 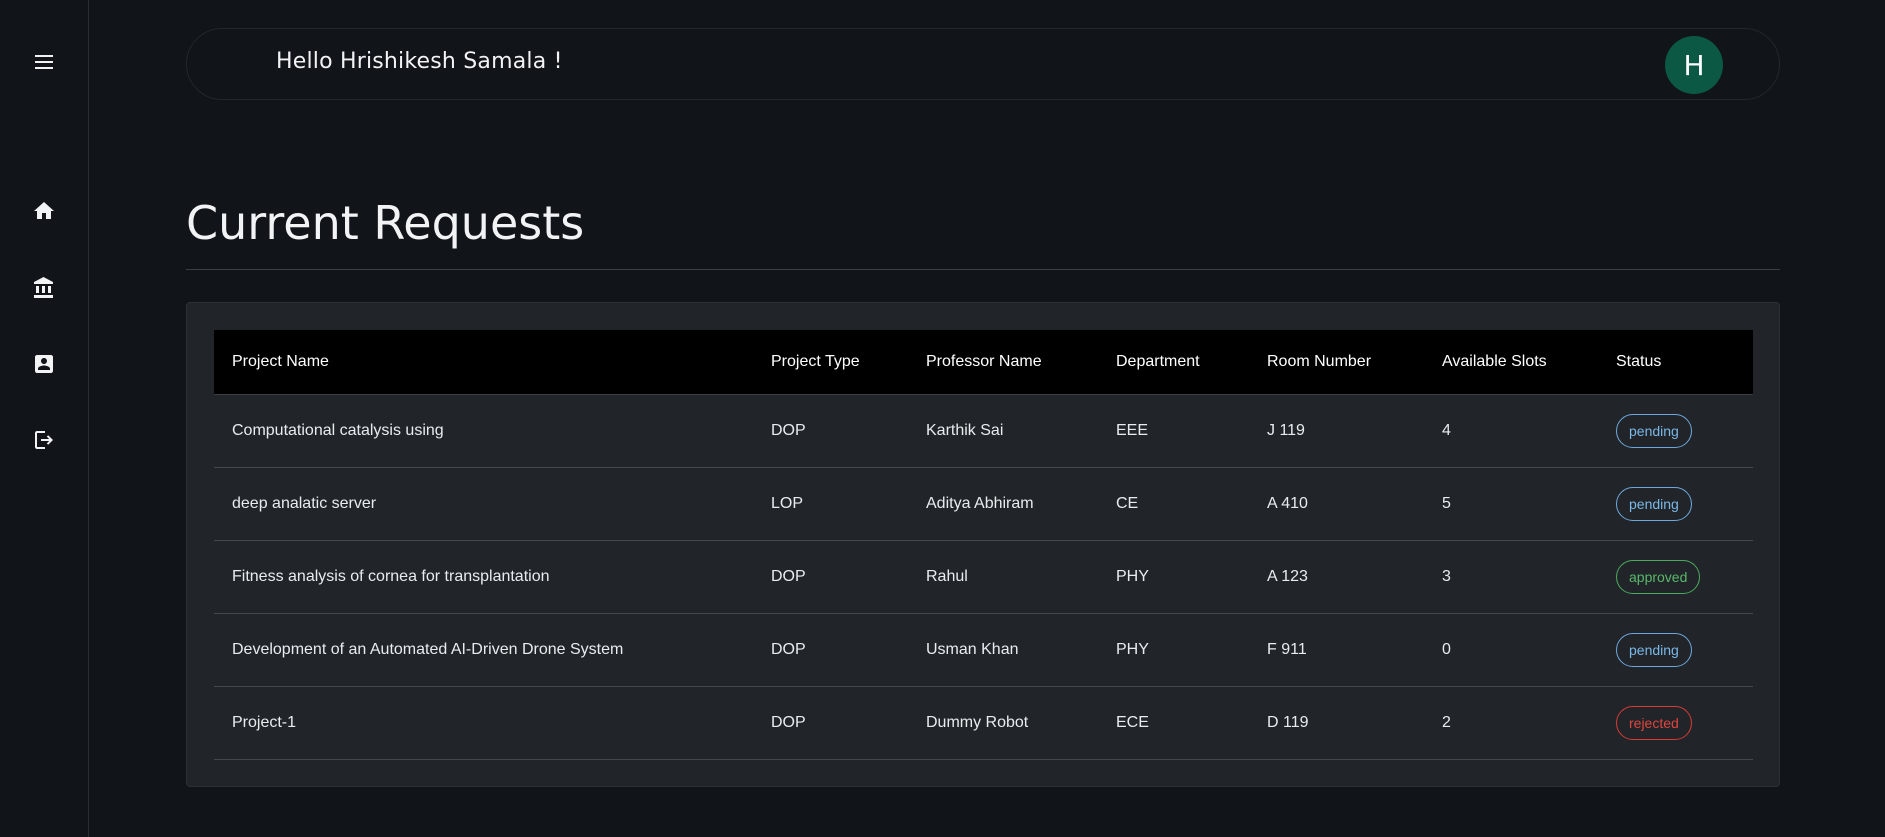 I want to click on status-cell: rejected, so click(x=1675, y=723).